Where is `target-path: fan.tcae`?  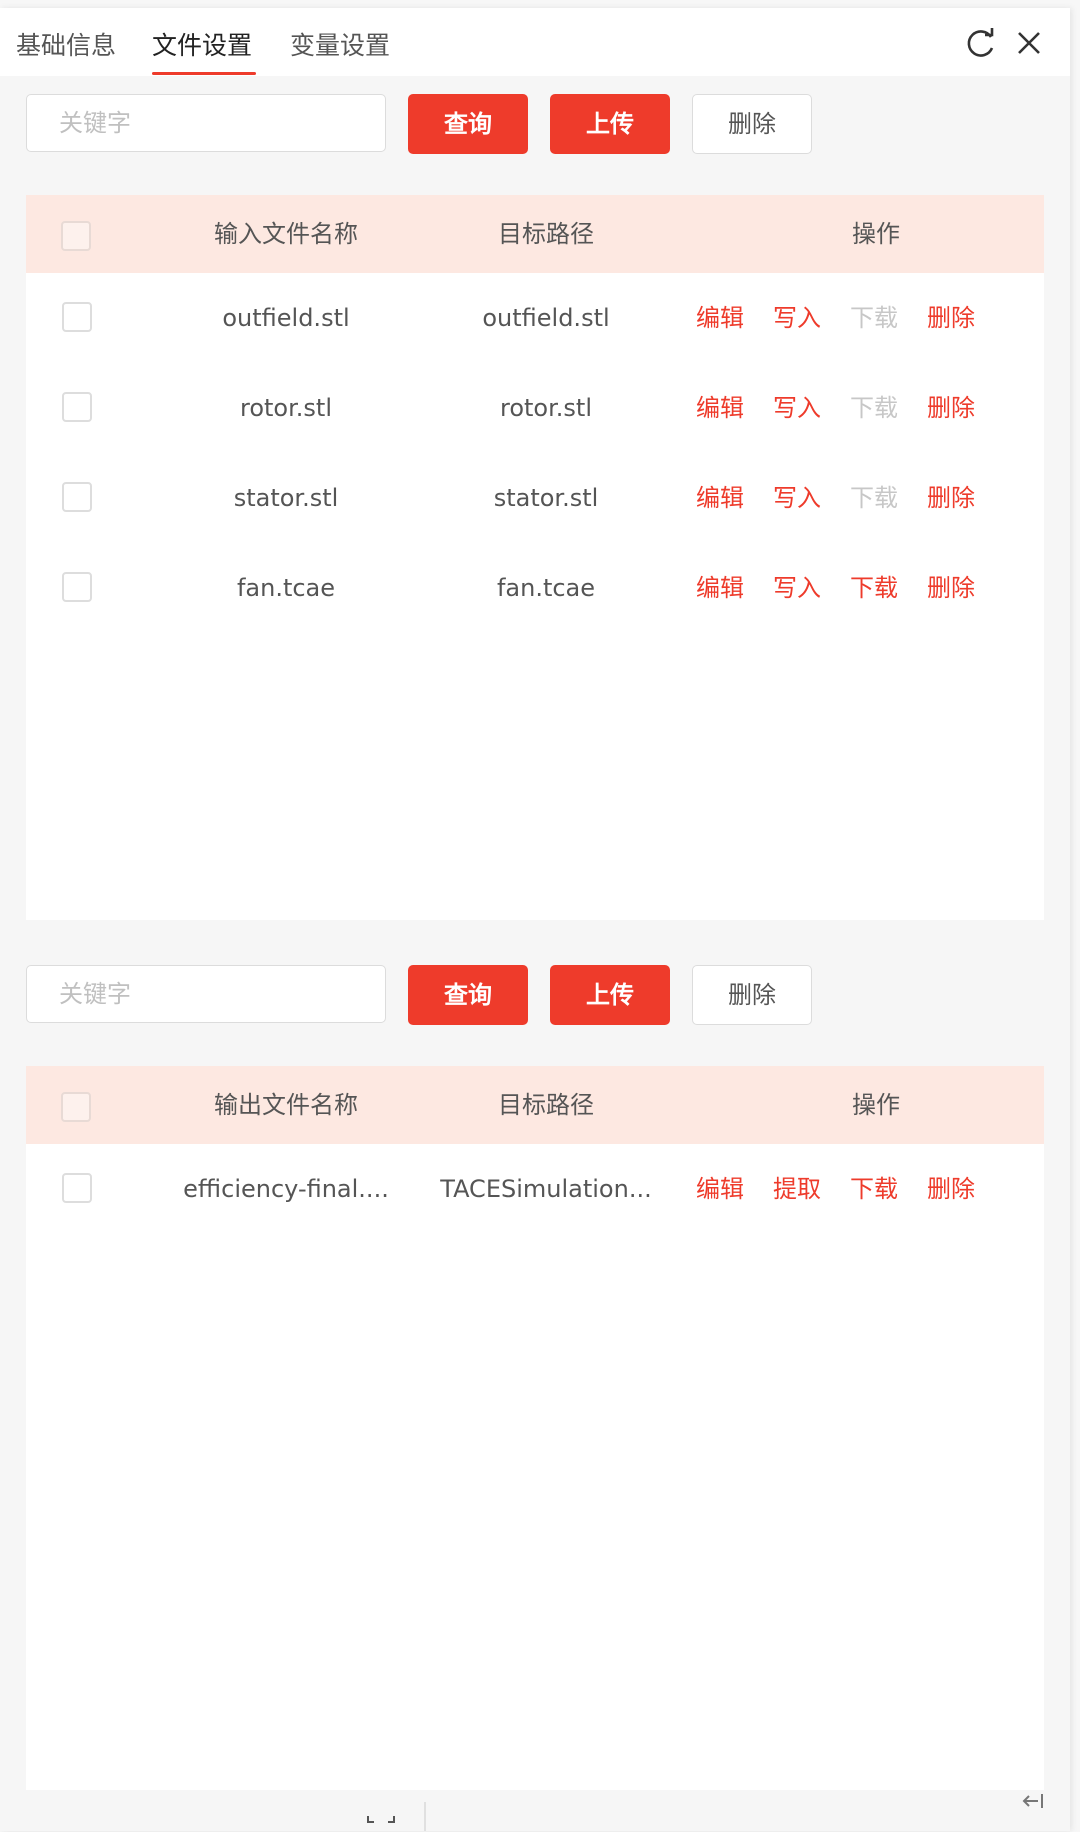 target-path: fan.tcae is located at coordinates (546, 588).